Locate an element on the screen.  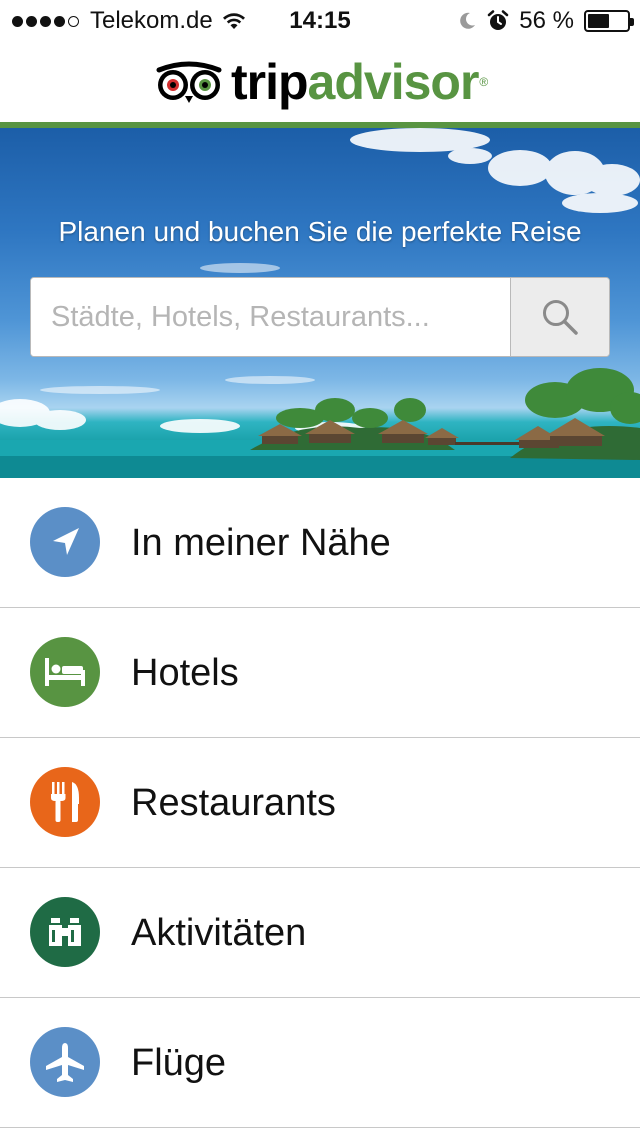
battery-percent: 56 % is located at coordinates (546, 20).